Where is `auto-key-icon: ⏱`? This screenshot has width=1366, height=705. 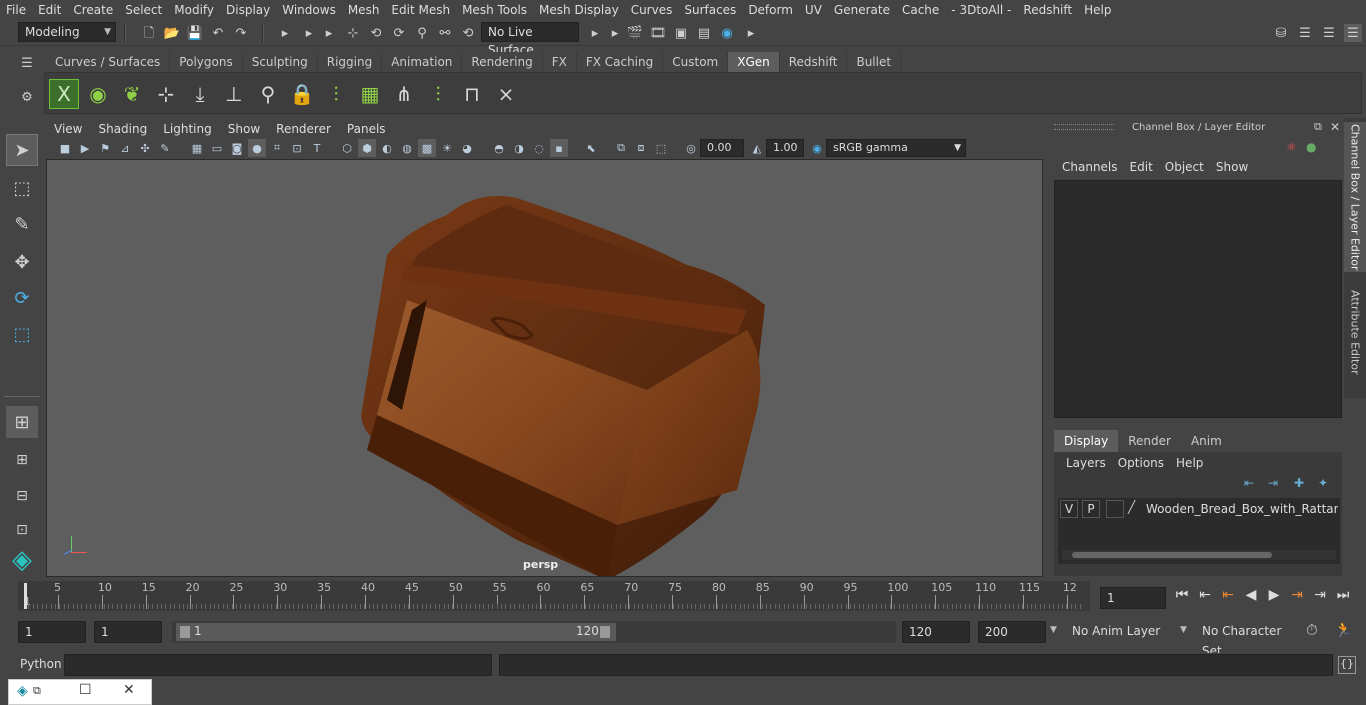 auto-key-icon: ⏱ is located at coordinates (1316, 631).